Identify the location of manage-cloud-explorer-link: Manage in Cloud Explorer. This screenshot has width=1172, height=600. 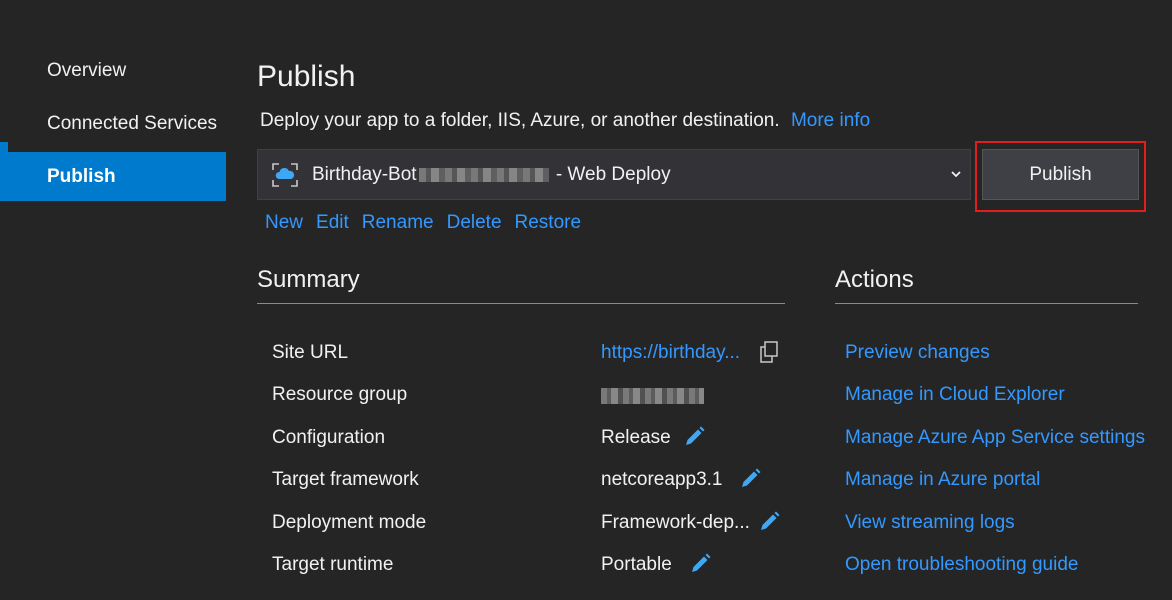
(955, 395).